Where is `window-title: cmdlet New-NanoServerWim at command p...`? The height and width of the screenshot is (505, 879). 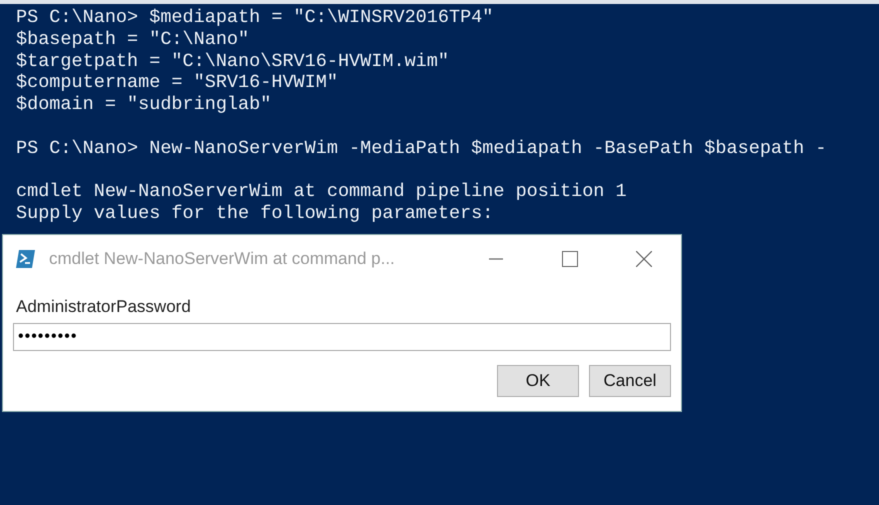
window-title: cmdlet New-NanoServerWim at command p... is located at coordinates (222, 259).